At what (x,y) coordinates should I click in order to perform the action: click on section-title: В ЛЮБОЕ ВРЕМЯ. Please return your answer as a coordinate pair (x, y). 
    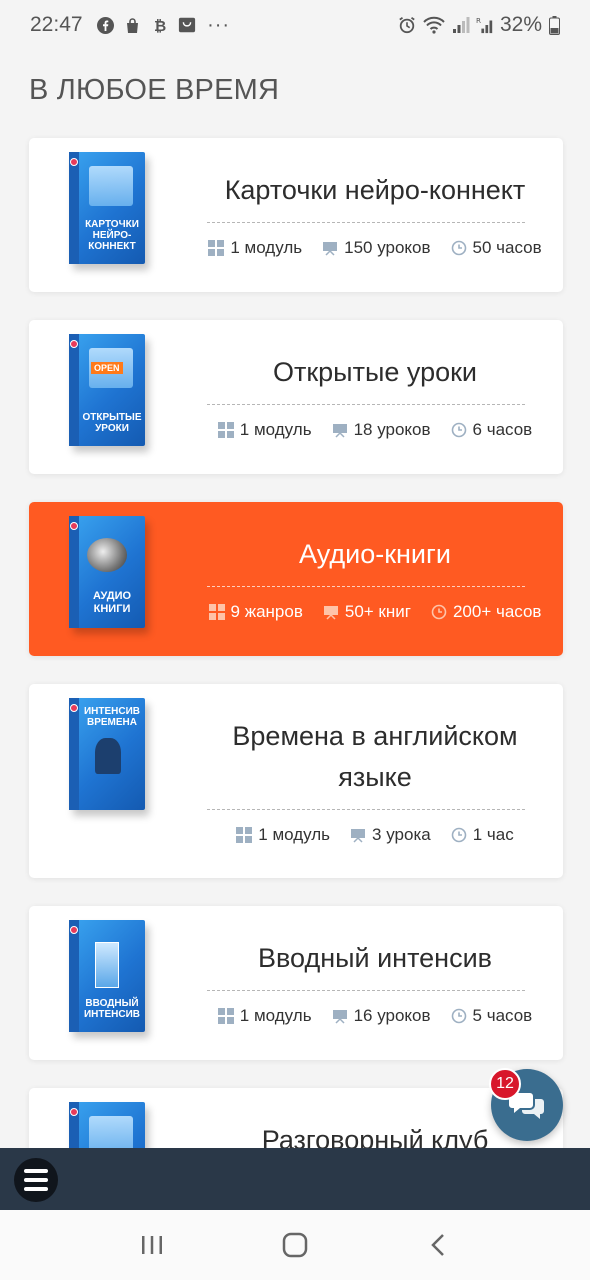
    Looking at the image, I should click on (154, 90).